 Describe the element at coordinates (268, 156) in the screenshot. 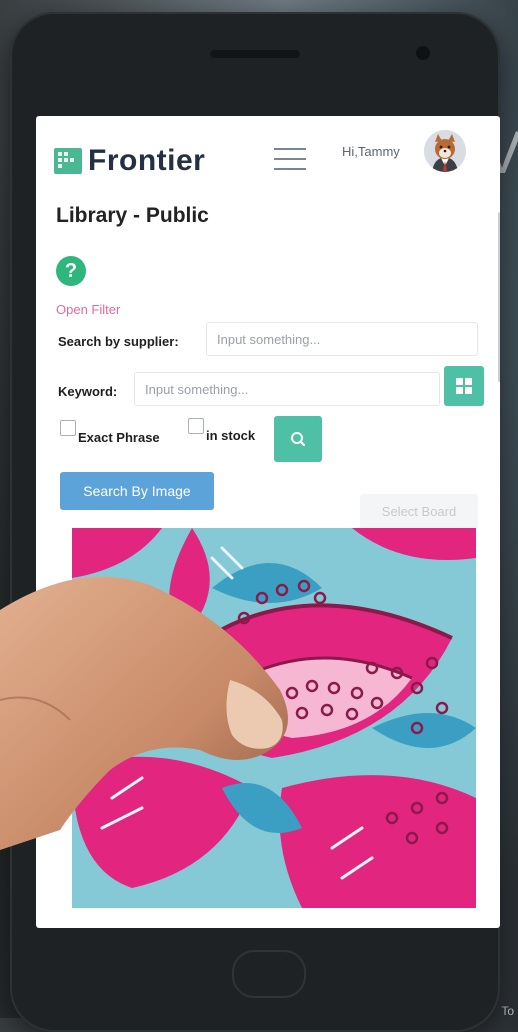

I see `app-header: Frontier Hi,Tammy` at that location.